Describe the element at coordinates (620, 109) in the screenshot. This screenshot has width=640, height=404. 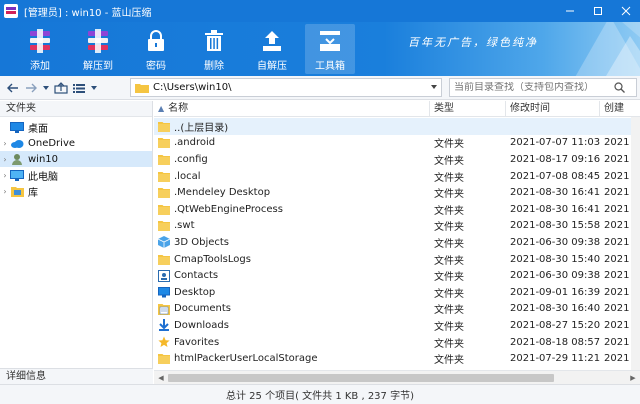
I see `column-header-created: 创建` at that location.